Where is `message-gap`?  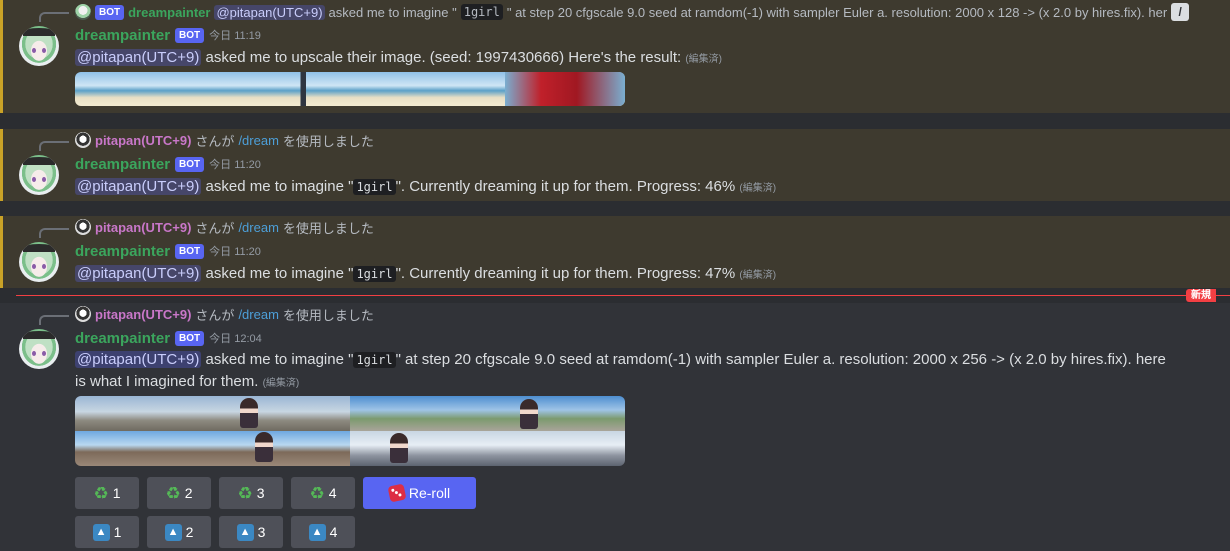
message-gap is located at coordinates (615, 121).